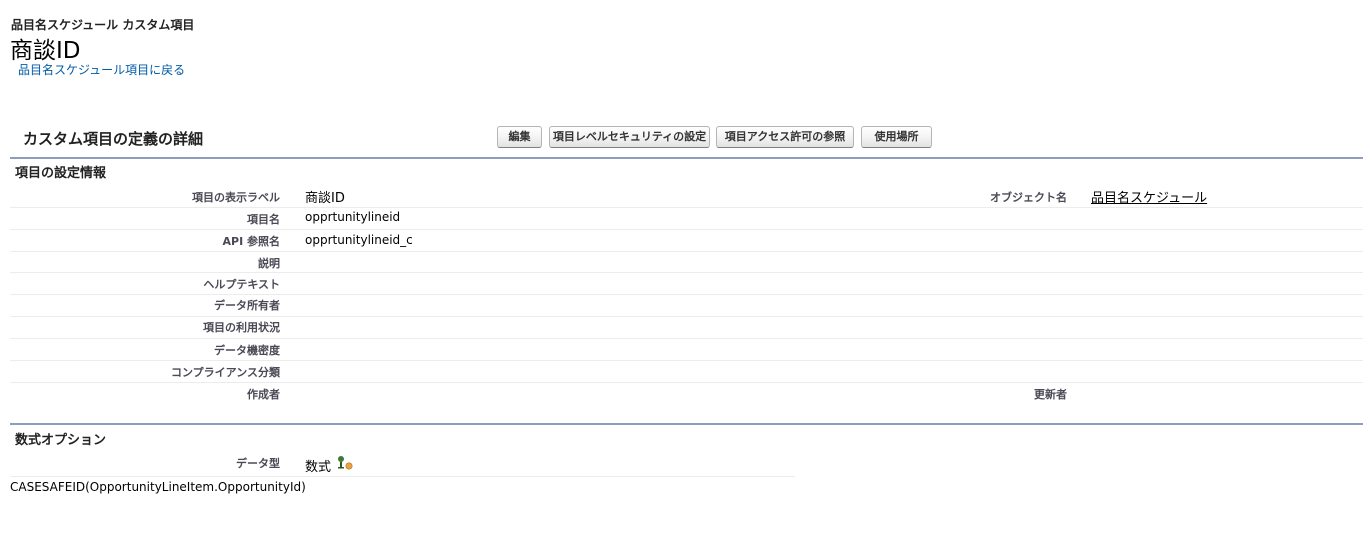 This screenshot has width=1363, height=543. What do you see at coordinates (236, 197) in the screenshot?
I see `row-label-field-label: 項目の表示ラベル` at bounding box center [236, 197].